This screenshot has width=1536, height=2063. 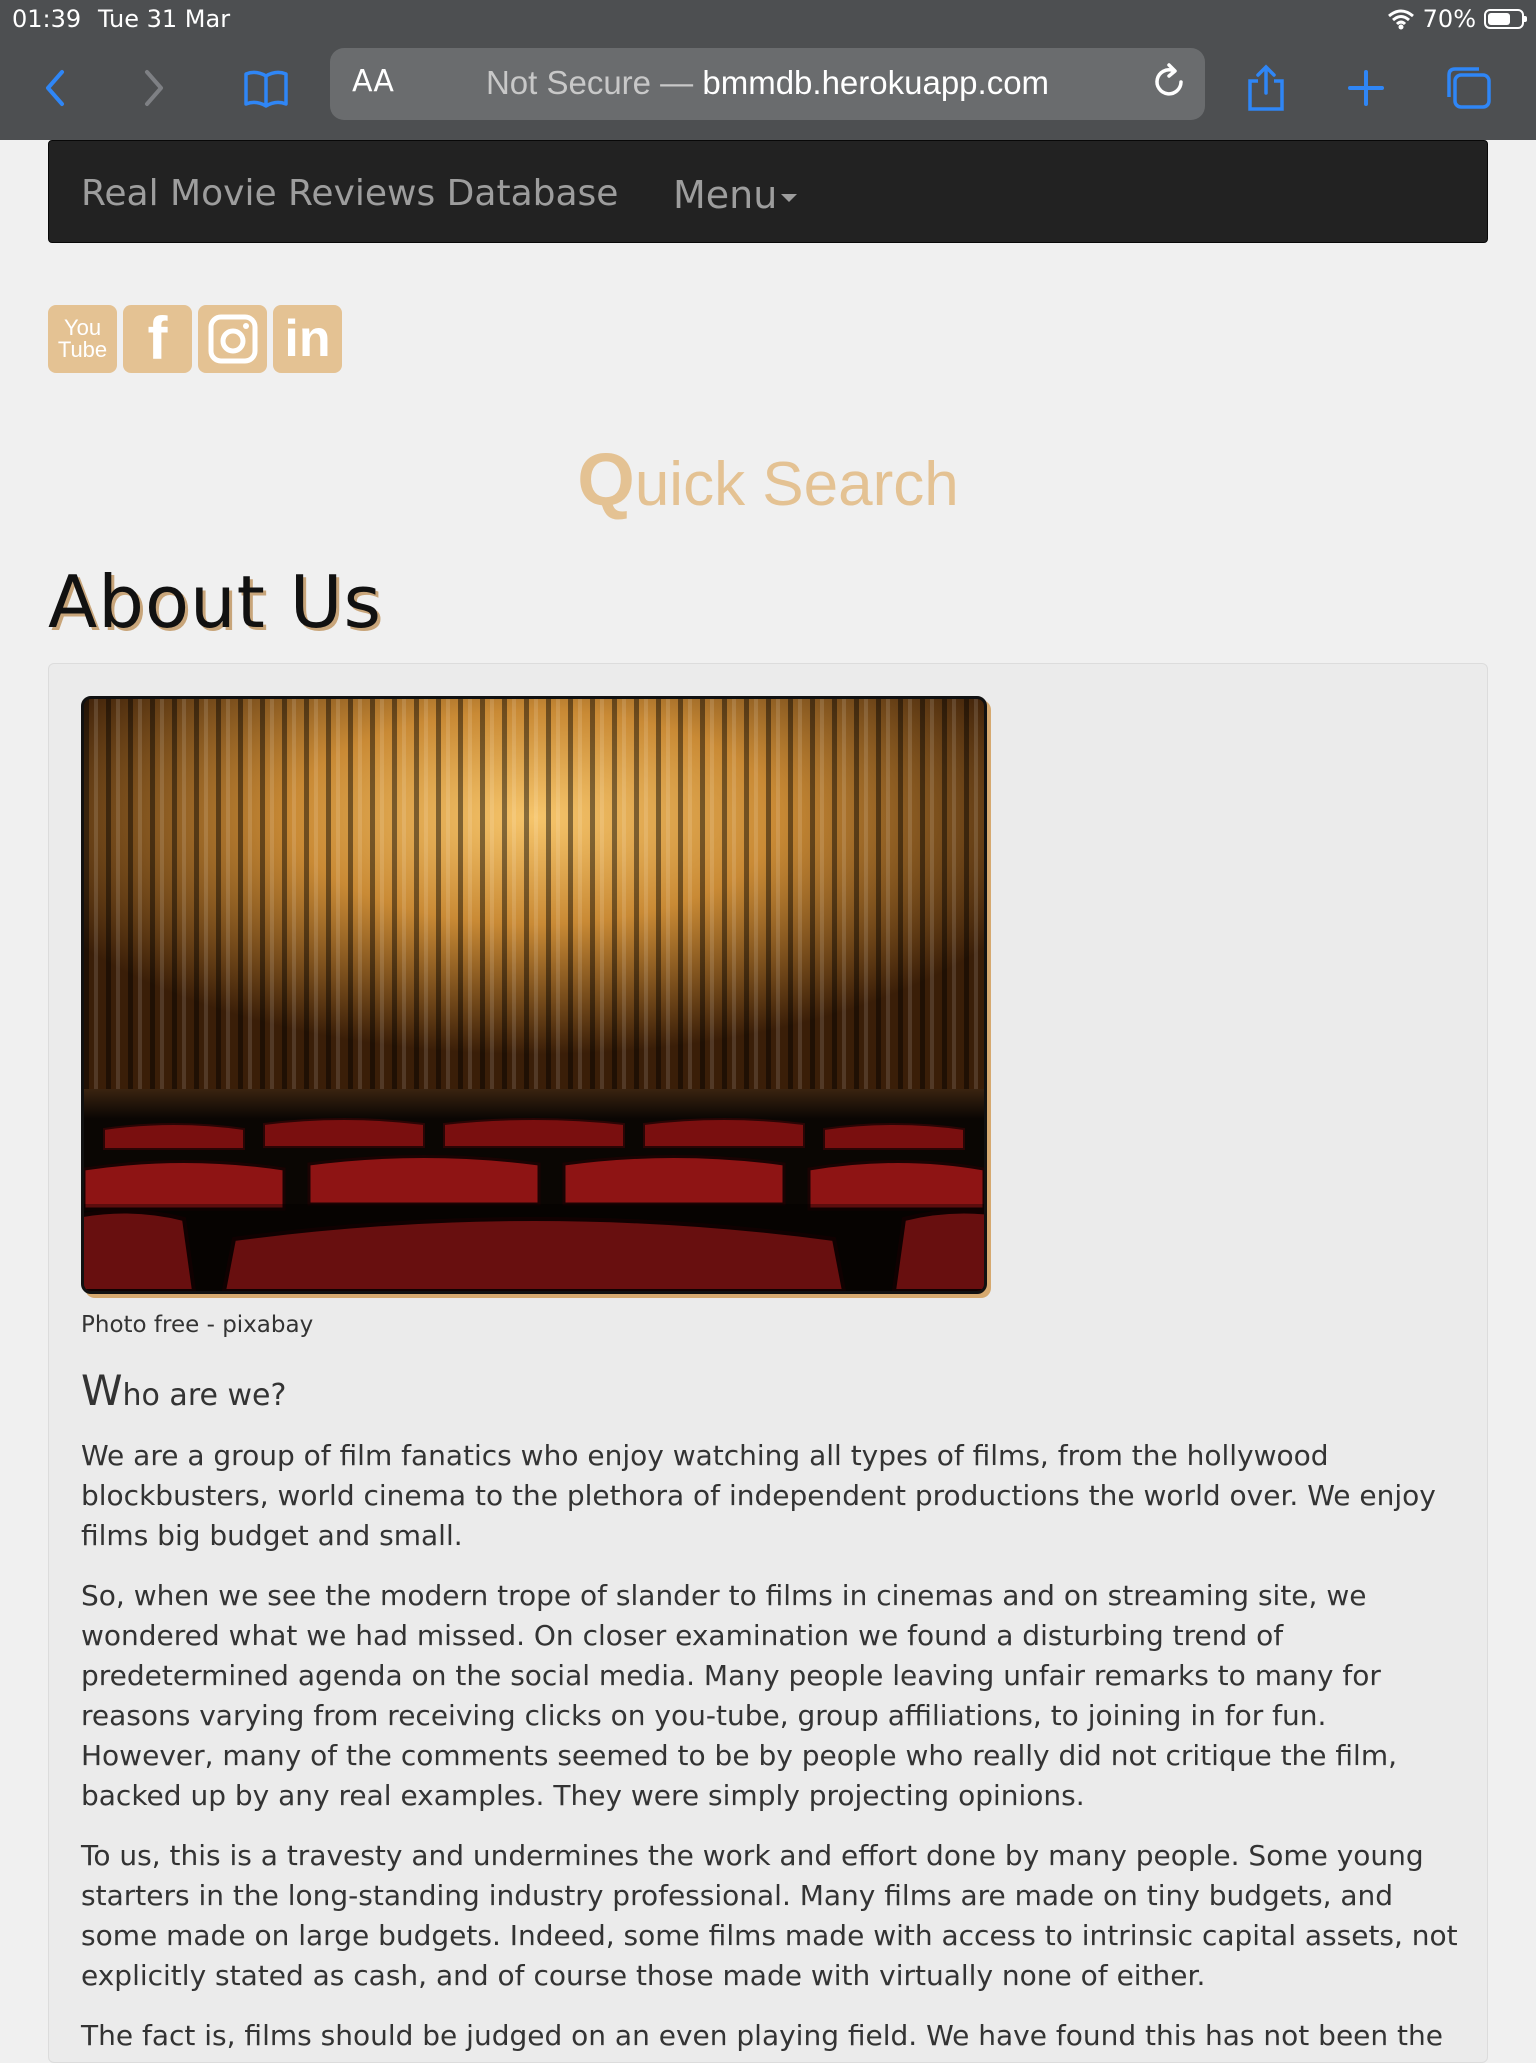 What do you see at coordinates (768, 20) in the screenshot?
I see `status-bar: 01:39 Tue 31 Mar 70%` at bounding box center [768, 20].